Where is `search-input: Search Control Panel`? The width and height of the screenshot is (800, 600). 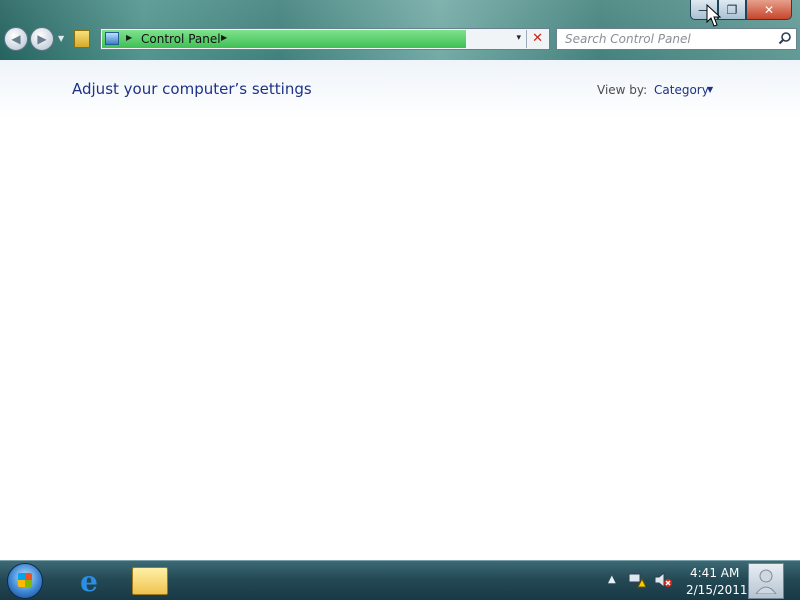 search-input: Search Control Panel is located at coordinates (676, 39).